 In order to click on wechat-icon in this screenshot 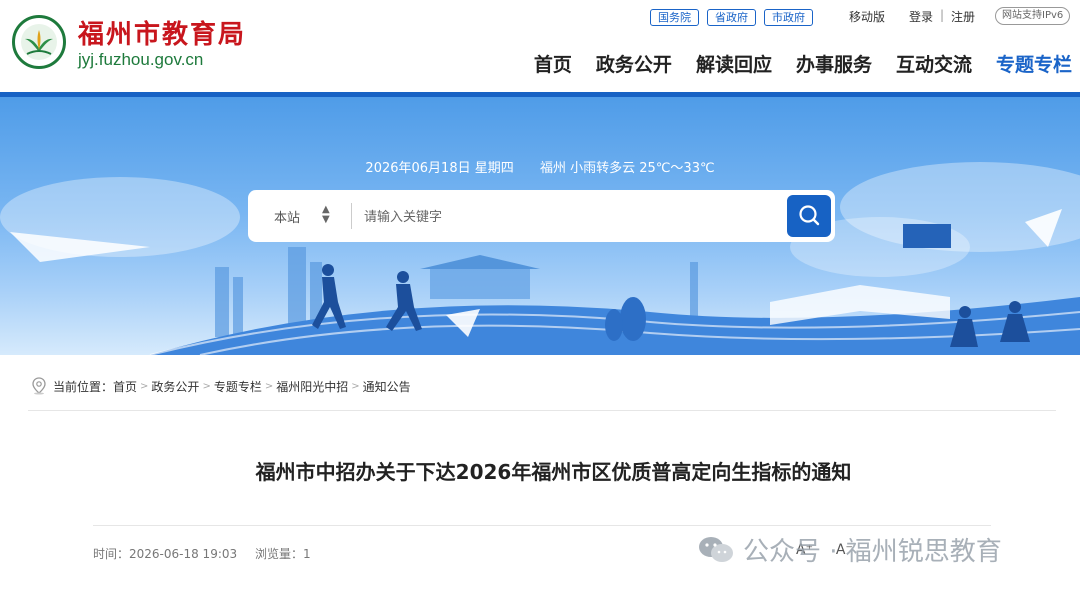, I will do `click(716, 549)`.